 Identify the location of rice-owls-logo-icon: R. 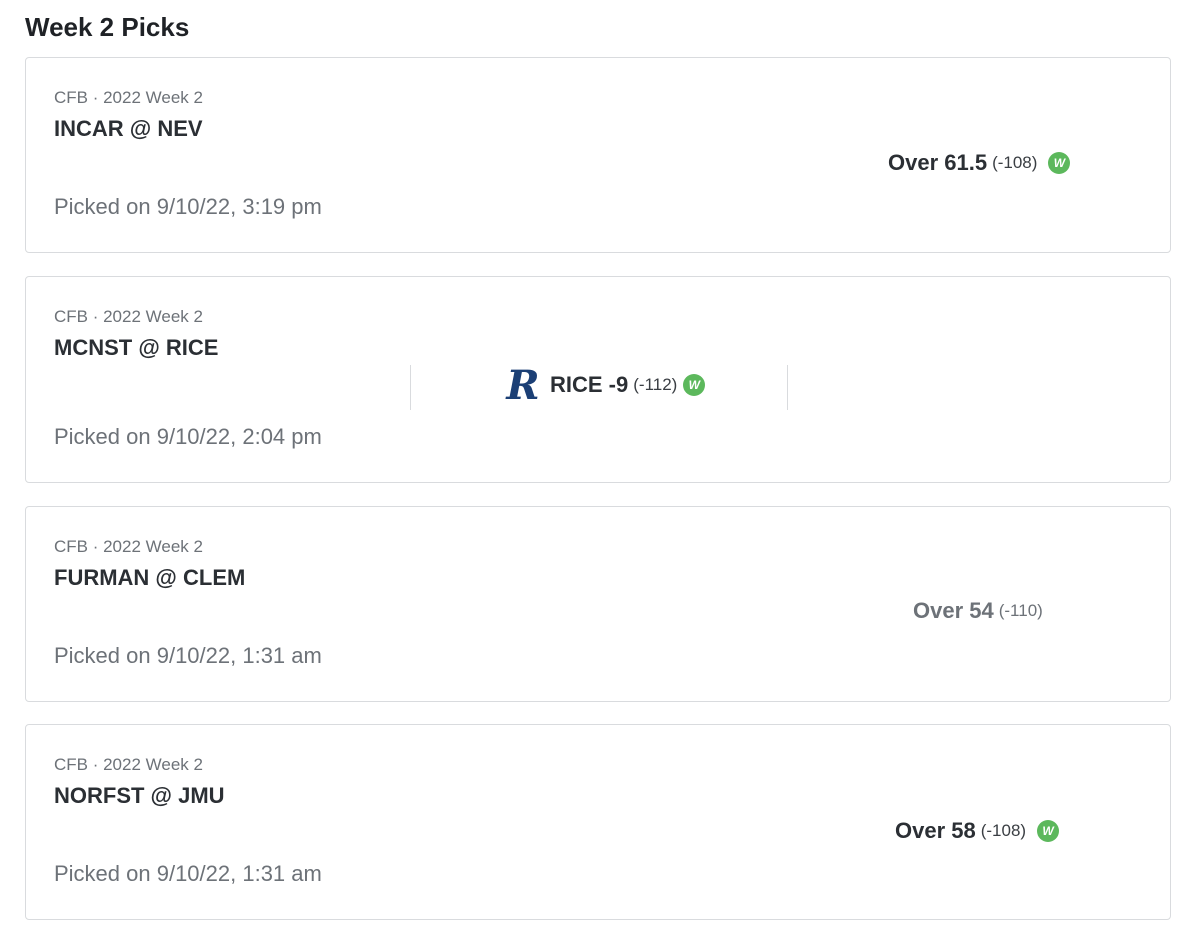
(523, 385).